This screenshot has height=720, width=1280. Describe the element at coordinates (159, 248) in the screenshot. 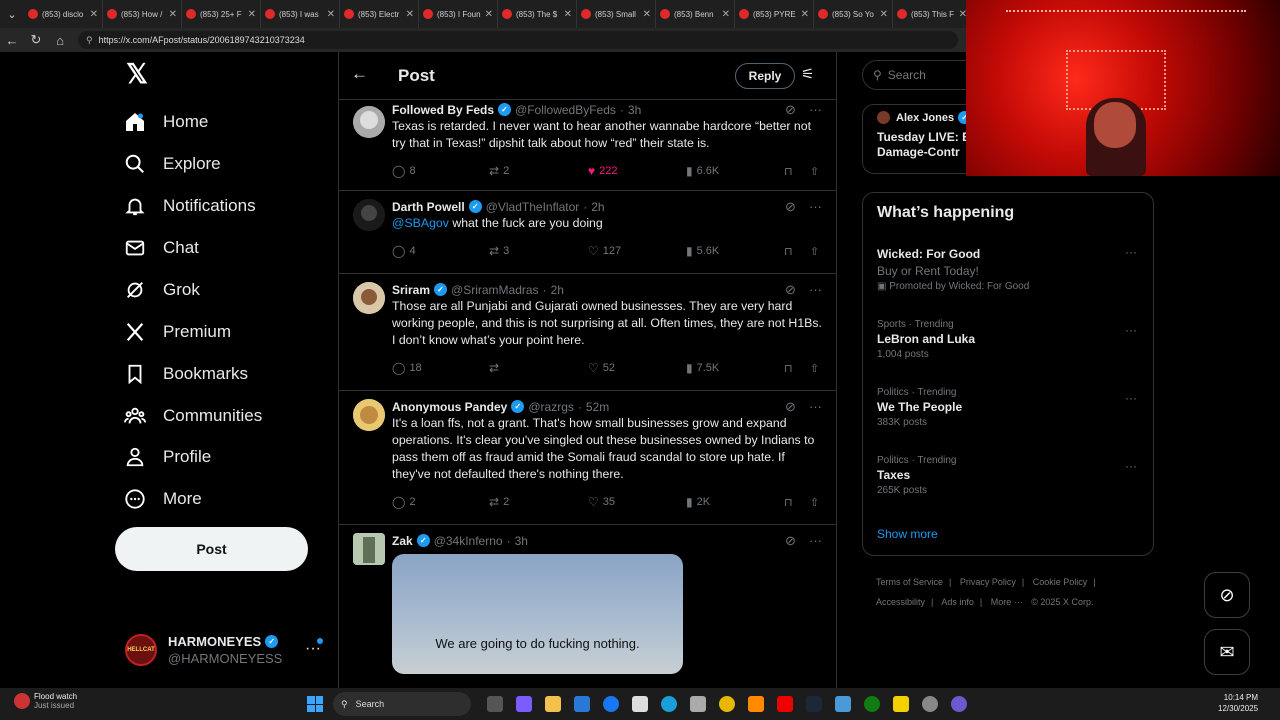

I see `nav-chat: Chat` at that location.